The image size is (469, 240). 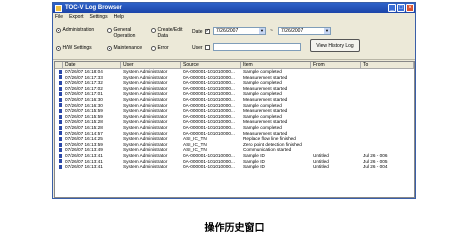 I want to click on column-header-to: To, so click(x=387, y=65).